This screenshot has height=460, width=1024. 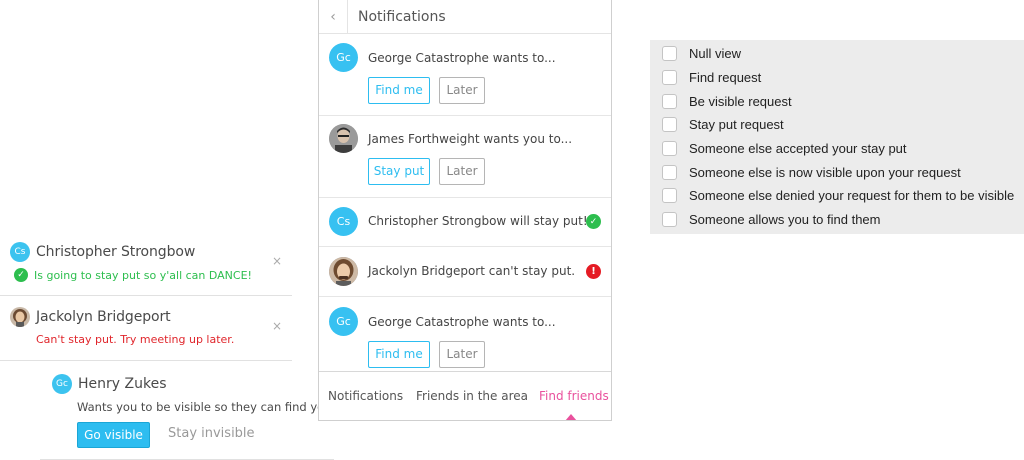 I want to click on checkbox-null-view: Null view, so click(x=701, y=53).